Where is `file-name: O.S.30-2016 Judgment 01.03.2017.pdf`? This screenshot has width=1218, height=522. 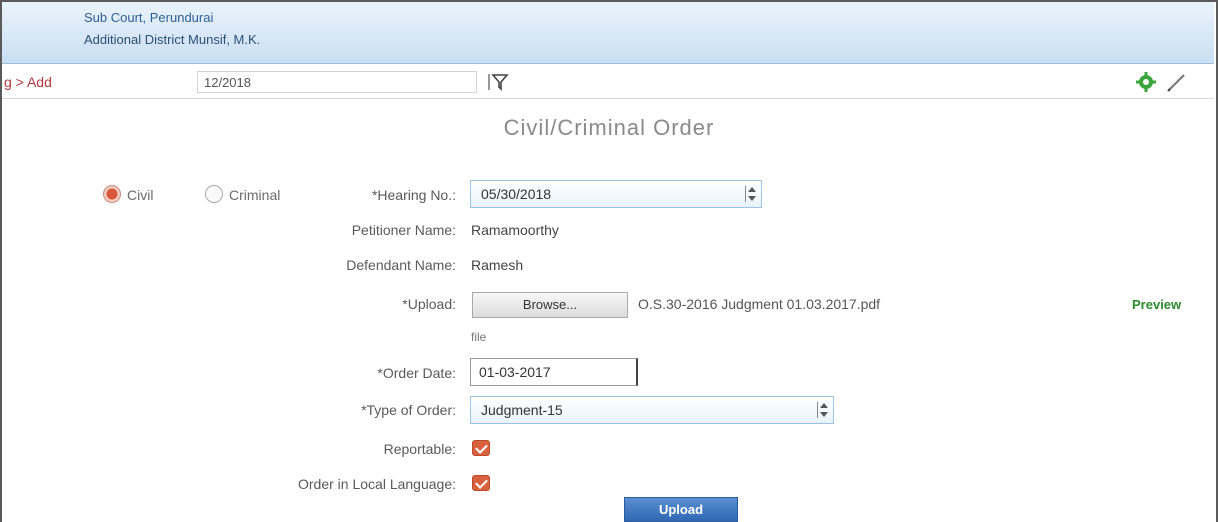 file-name: O.S.30-2016 Judgment 01.03.2017.pdf is located at coordinates (759, 304).